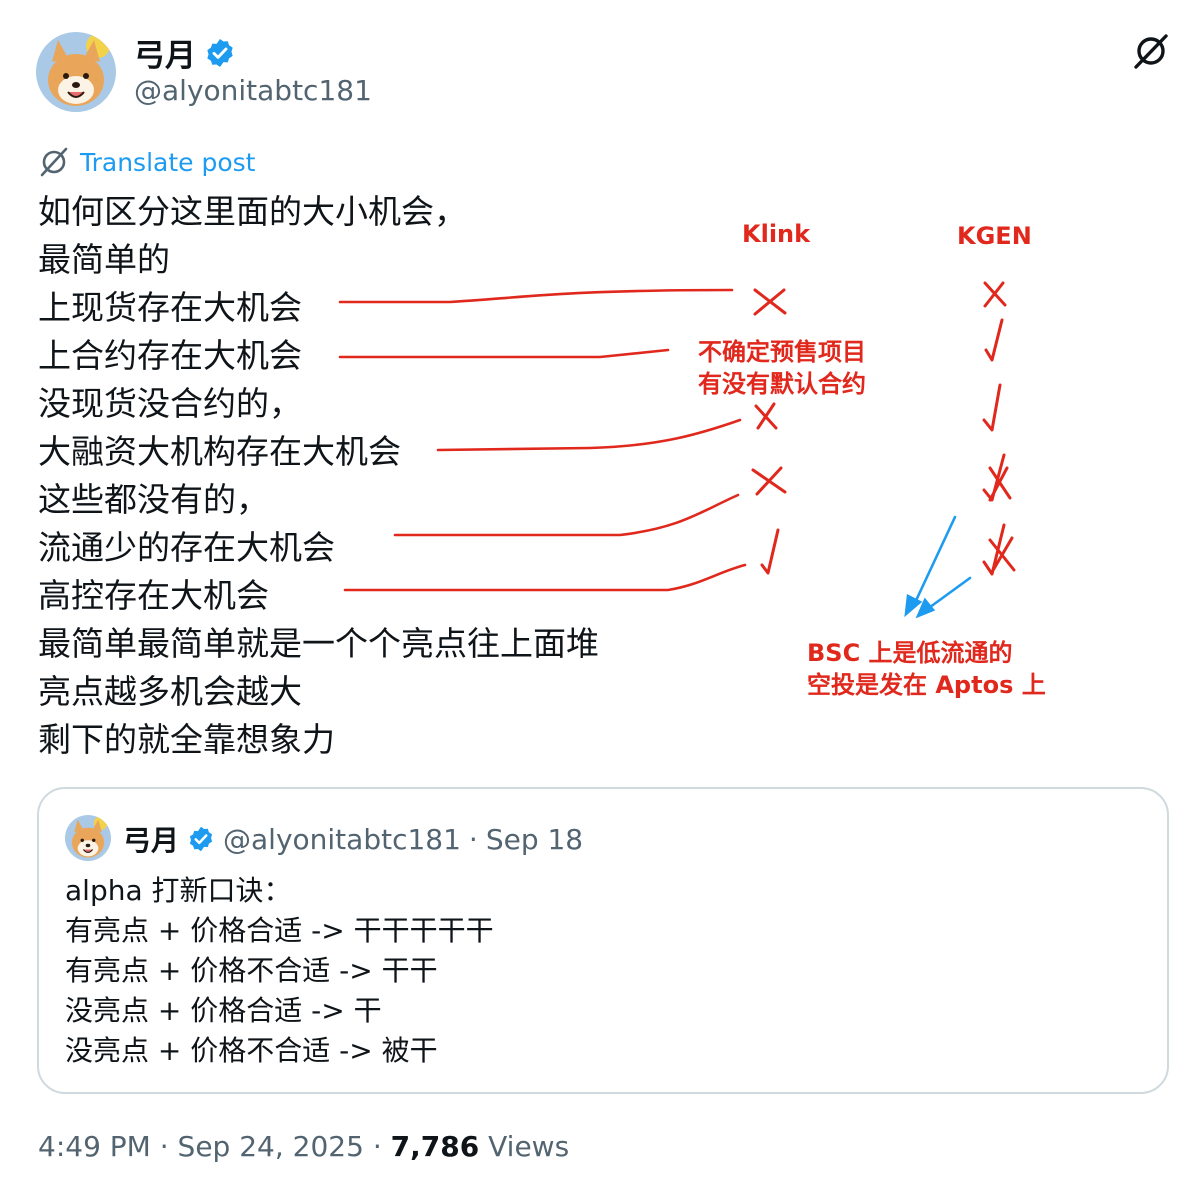  What do you see at coordinates (435, 1146) in the screenshot?
I see `views-count: 7,786` at bounding box center [435, 1146].